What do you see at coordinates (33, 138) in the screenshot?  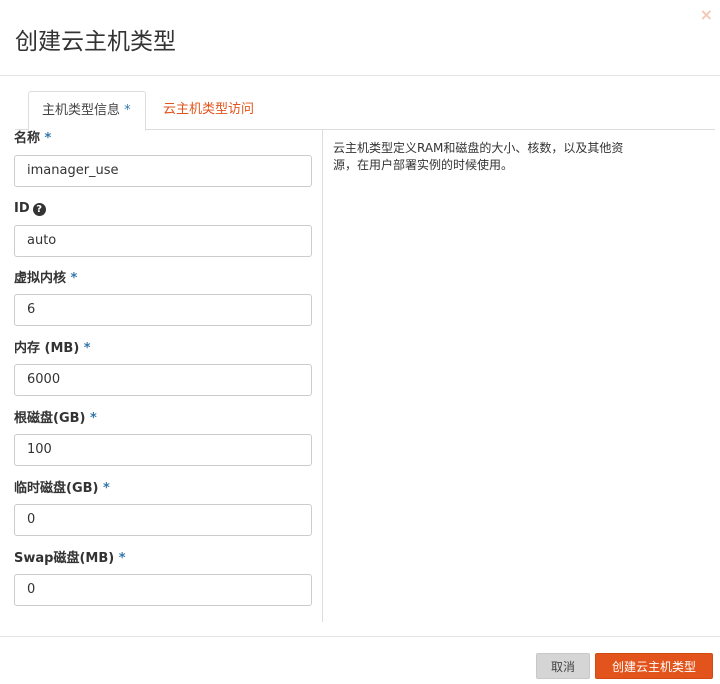 I see `name-label: 名称 *` at bounding box center [33, 138].